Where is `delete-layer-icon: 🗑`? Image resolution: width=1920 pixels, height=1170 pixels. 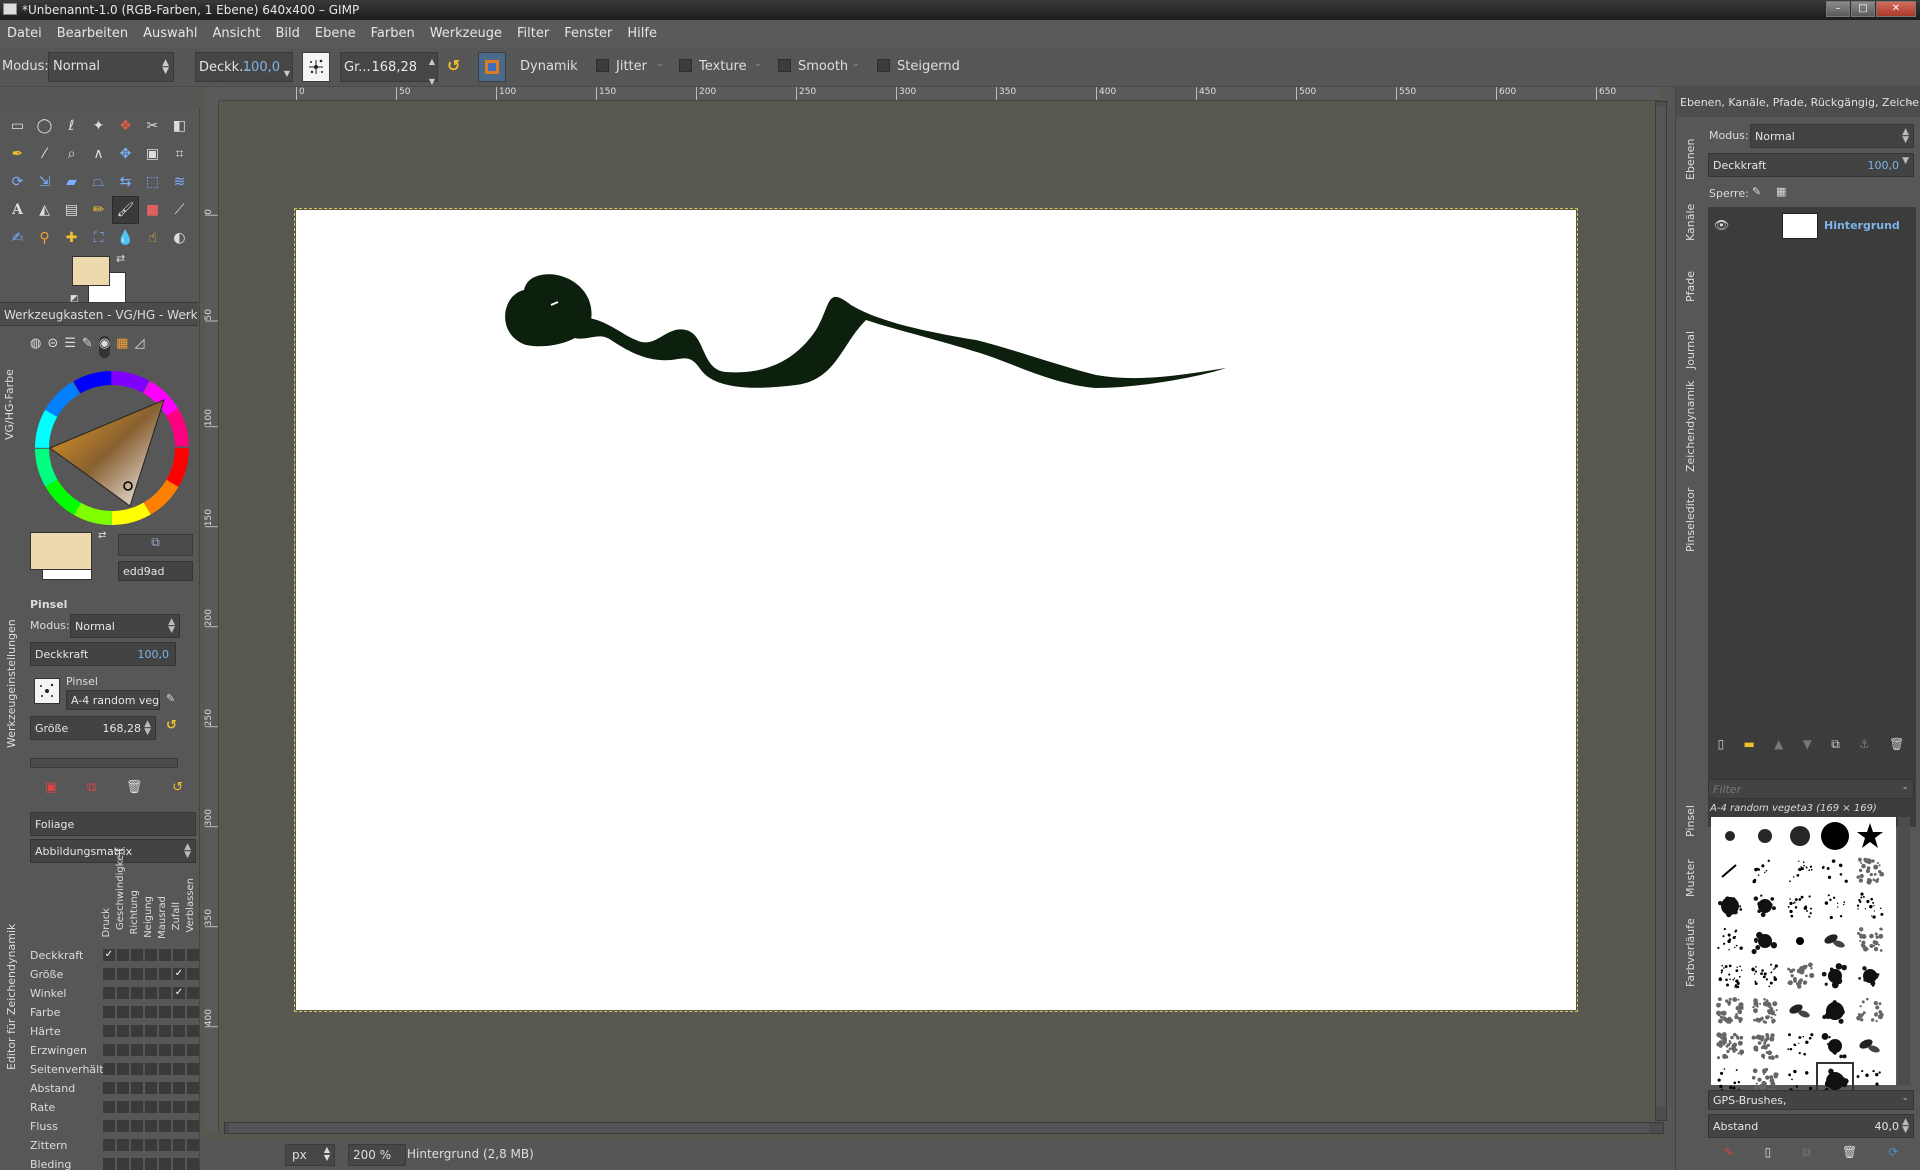 delete-layer-icon: 🗑 is located at coordinates (1896, 748).